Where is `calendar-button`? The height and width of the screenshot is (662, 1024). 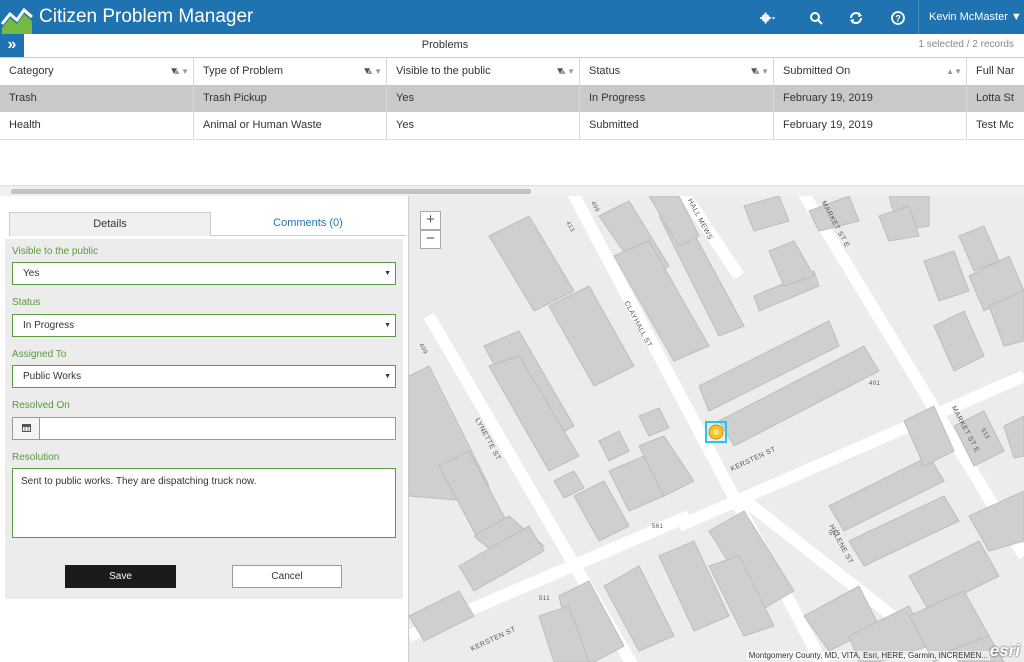
calendar-button is located at coordinates (26, 428).